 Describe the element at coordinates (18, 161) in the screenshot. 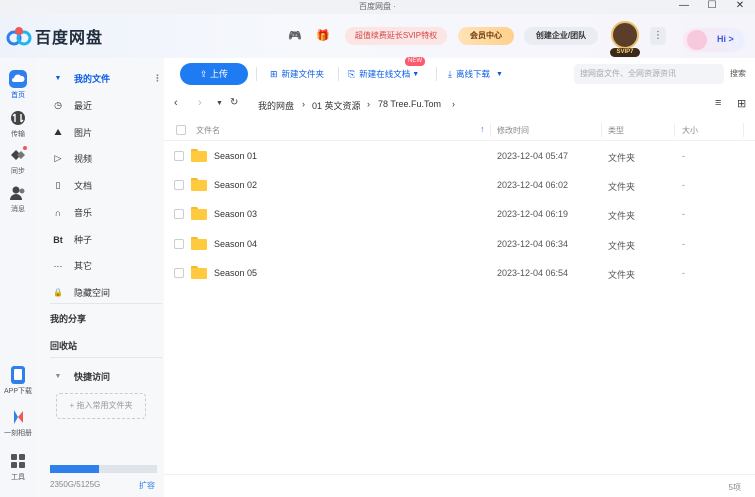

I see `rail-item-sync: 同步` at that location.